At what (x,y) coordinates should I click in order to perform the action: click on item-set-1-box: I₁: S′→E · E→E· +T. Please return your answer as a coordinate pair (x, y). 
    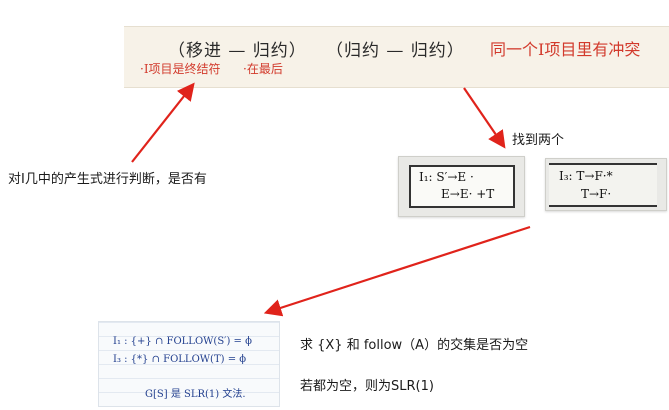
    Looking at the image, I should click on (462, 186).